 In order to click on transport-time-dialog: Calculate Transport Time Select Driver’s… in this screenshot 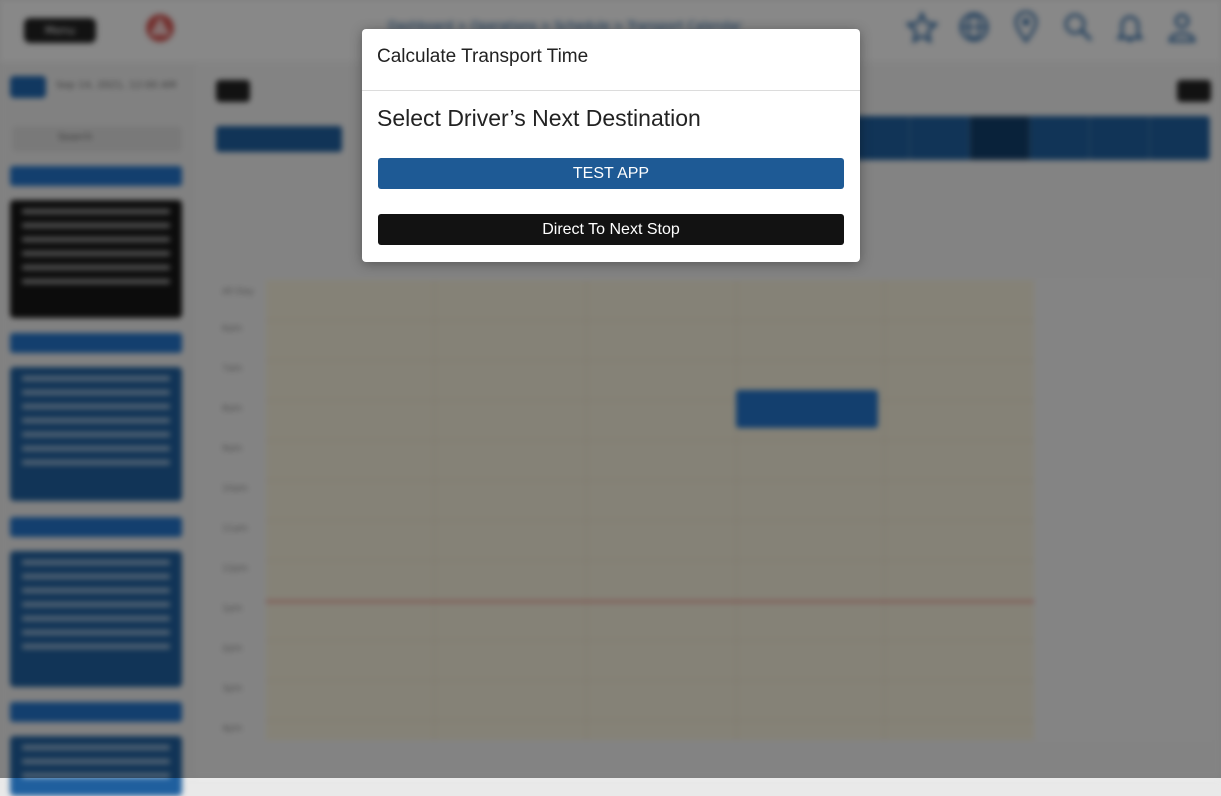, I will do `click(611, 145)`.